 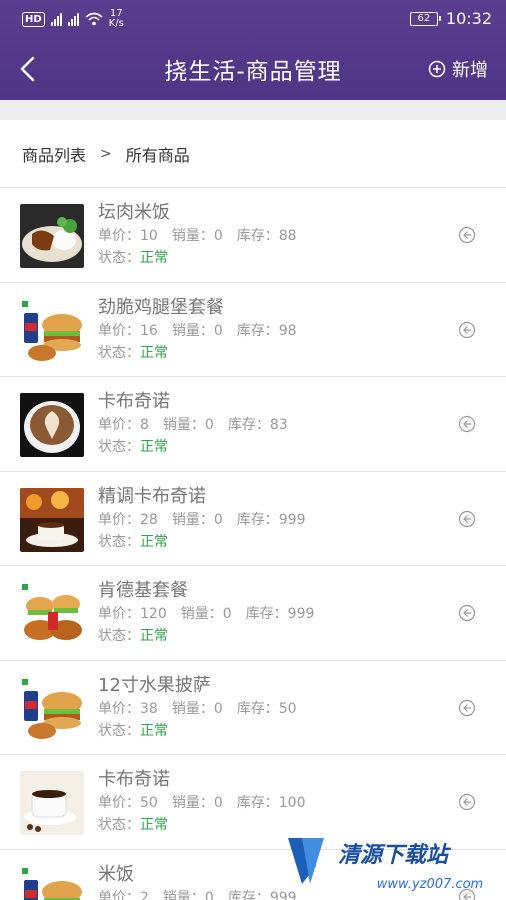 I want to click on product-name: 肯德基套餐, so click(x=143, y=590).